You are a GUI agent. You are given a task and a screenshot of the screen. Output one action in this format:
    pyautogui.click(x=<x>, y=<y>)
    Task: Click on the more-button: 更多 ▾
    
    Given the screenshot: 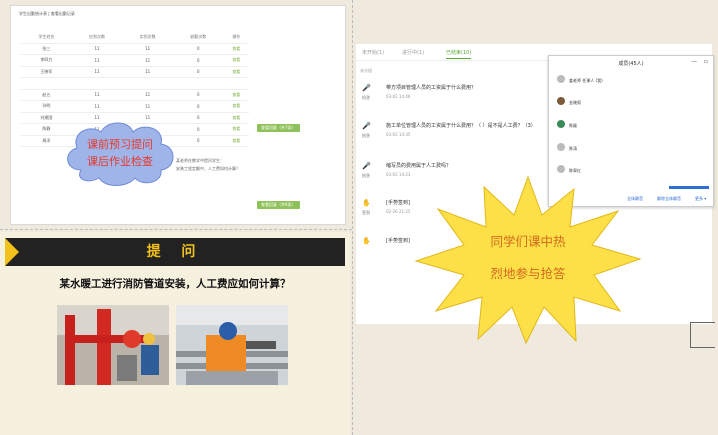 What is the action you would take?
    pyautogui.click(x=700, y=199)
    